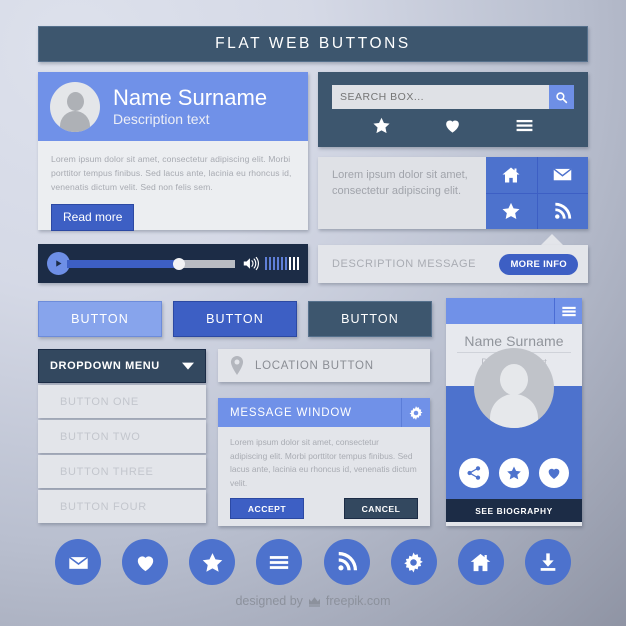  What do you see at coordinates (562, 175) in the screenshot?
I see `grid-button-mail` at bounding box center [562, 175].